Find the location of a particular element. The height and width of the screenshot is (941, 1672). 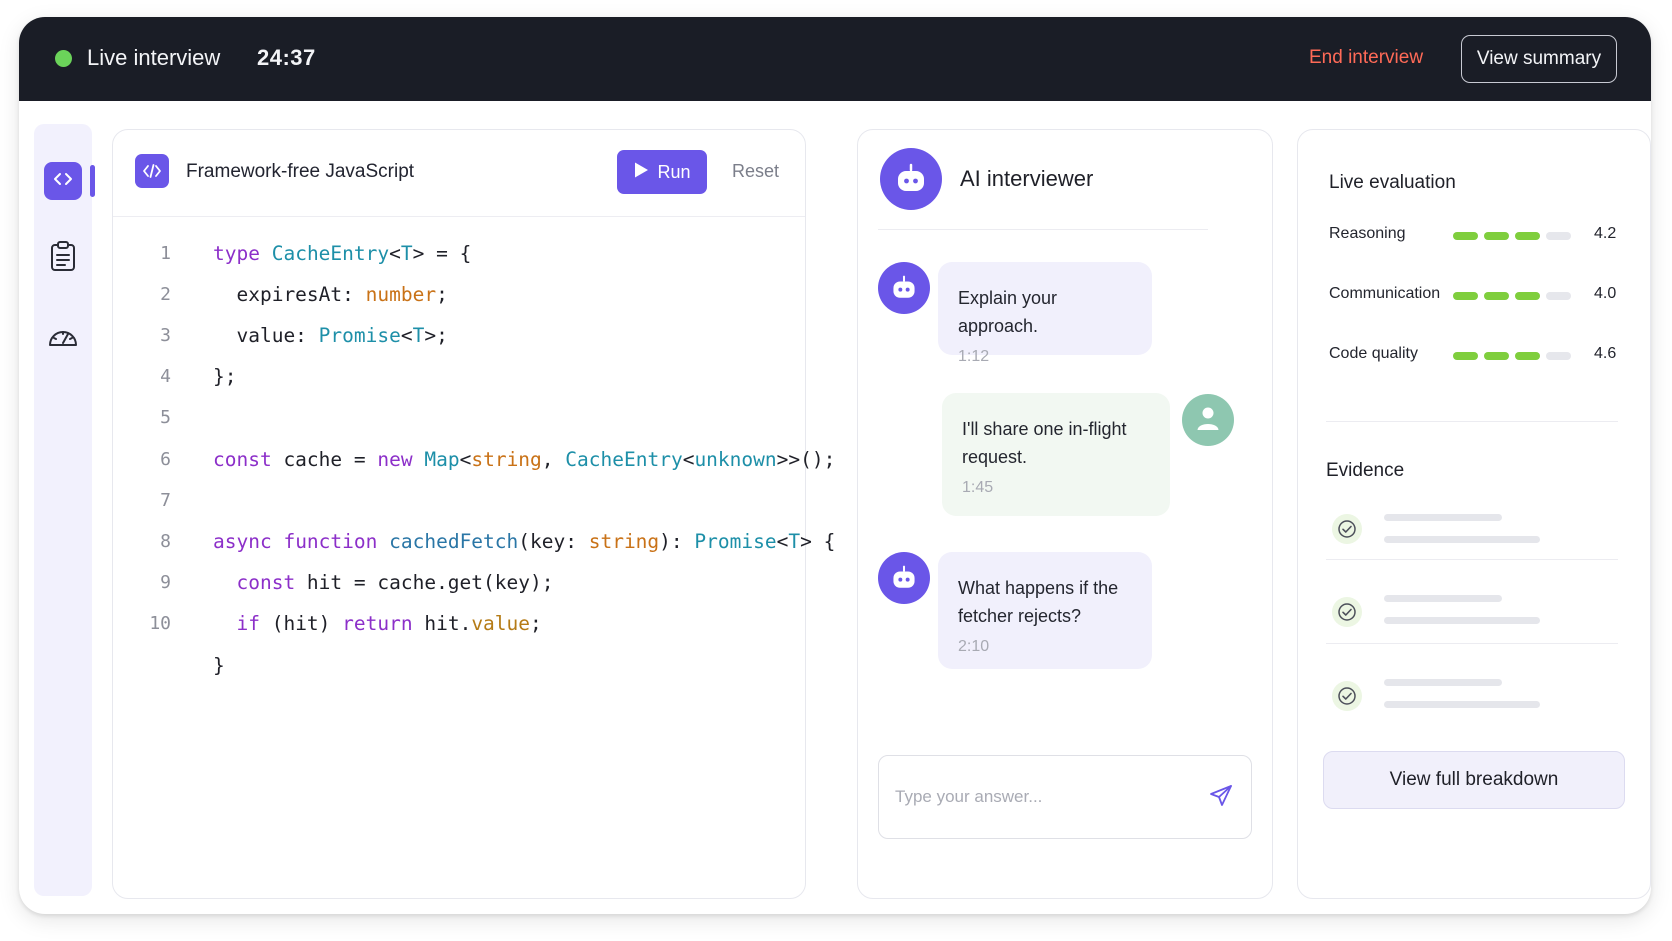

message-text: I'll share one in-flight request. is located at coordinates (1044, 443).